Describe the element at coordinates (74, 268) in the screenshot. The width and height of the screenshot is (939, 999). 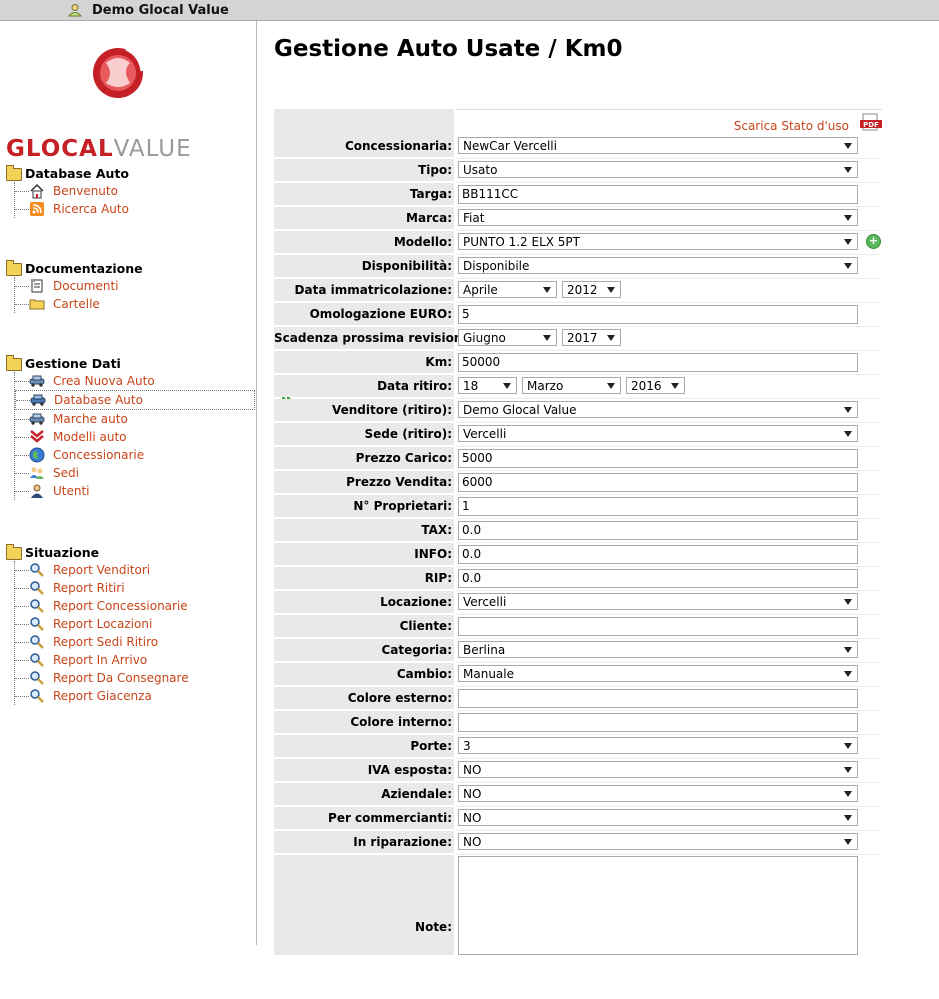
I see `section-title: Documentazione` at that location.